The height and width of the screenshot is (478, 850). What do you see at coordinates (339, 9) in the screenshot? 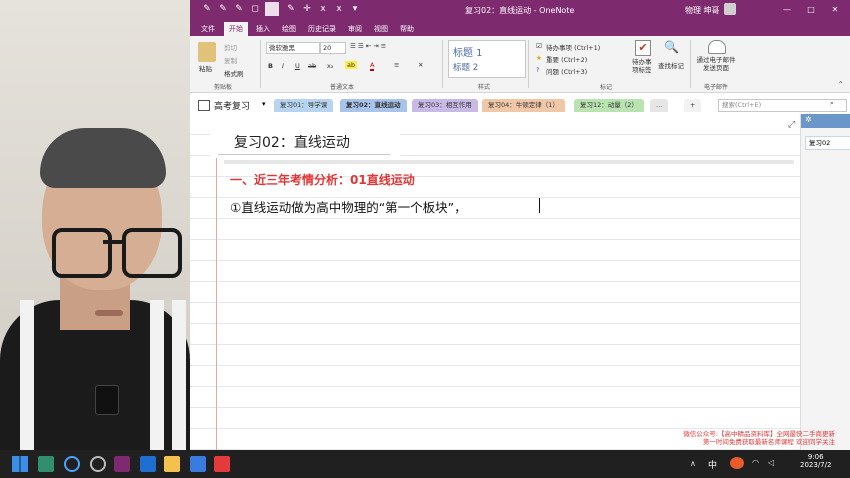
I see `superscript-icon: x` at bounding box center [339, 9].